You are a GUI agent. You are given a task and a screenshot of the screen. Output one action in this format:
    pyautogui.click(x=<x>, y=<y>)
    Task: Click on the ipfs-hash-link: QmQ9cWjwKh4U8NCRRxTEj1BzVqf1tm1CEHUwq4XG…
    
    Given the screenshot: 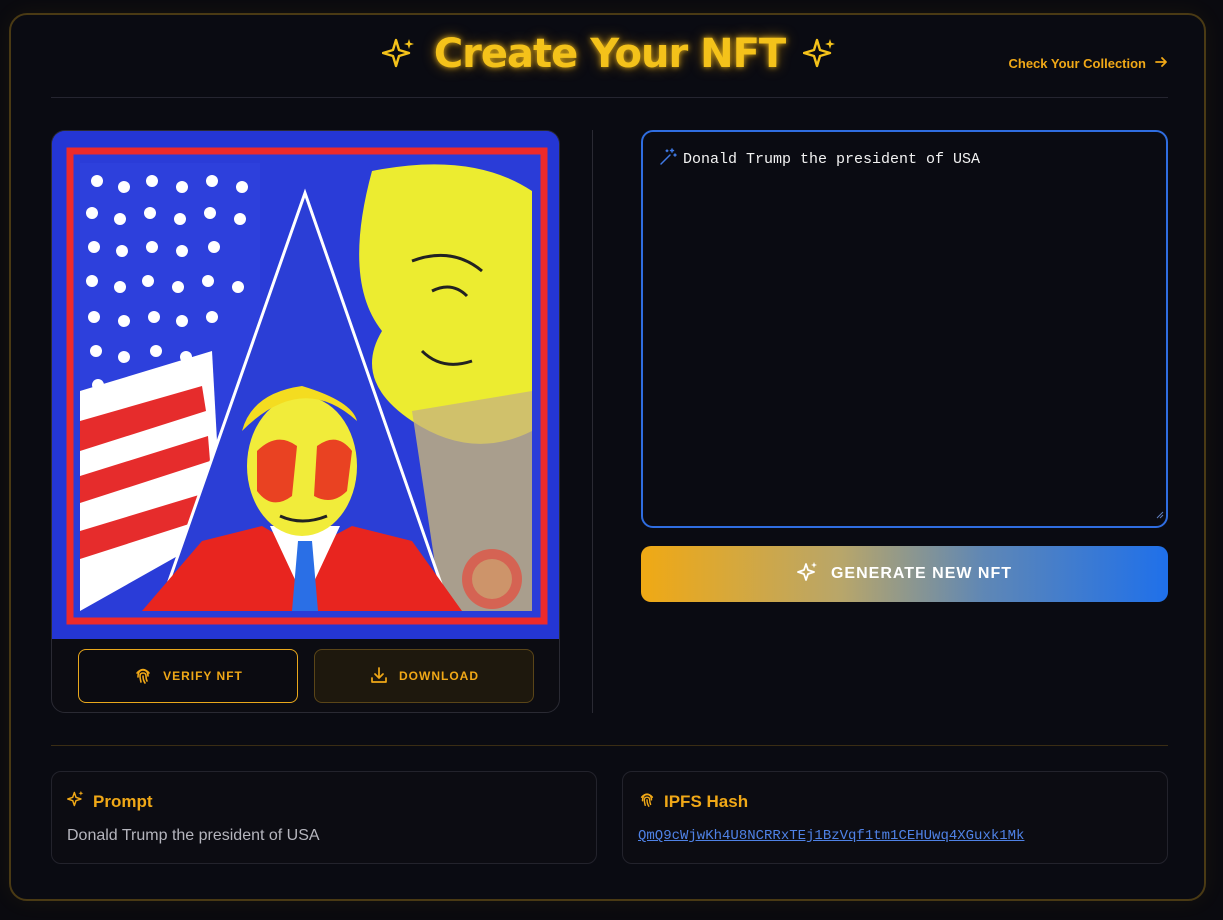 What is the action you would take?
    pyautogui.click(x=831, y=836)
    